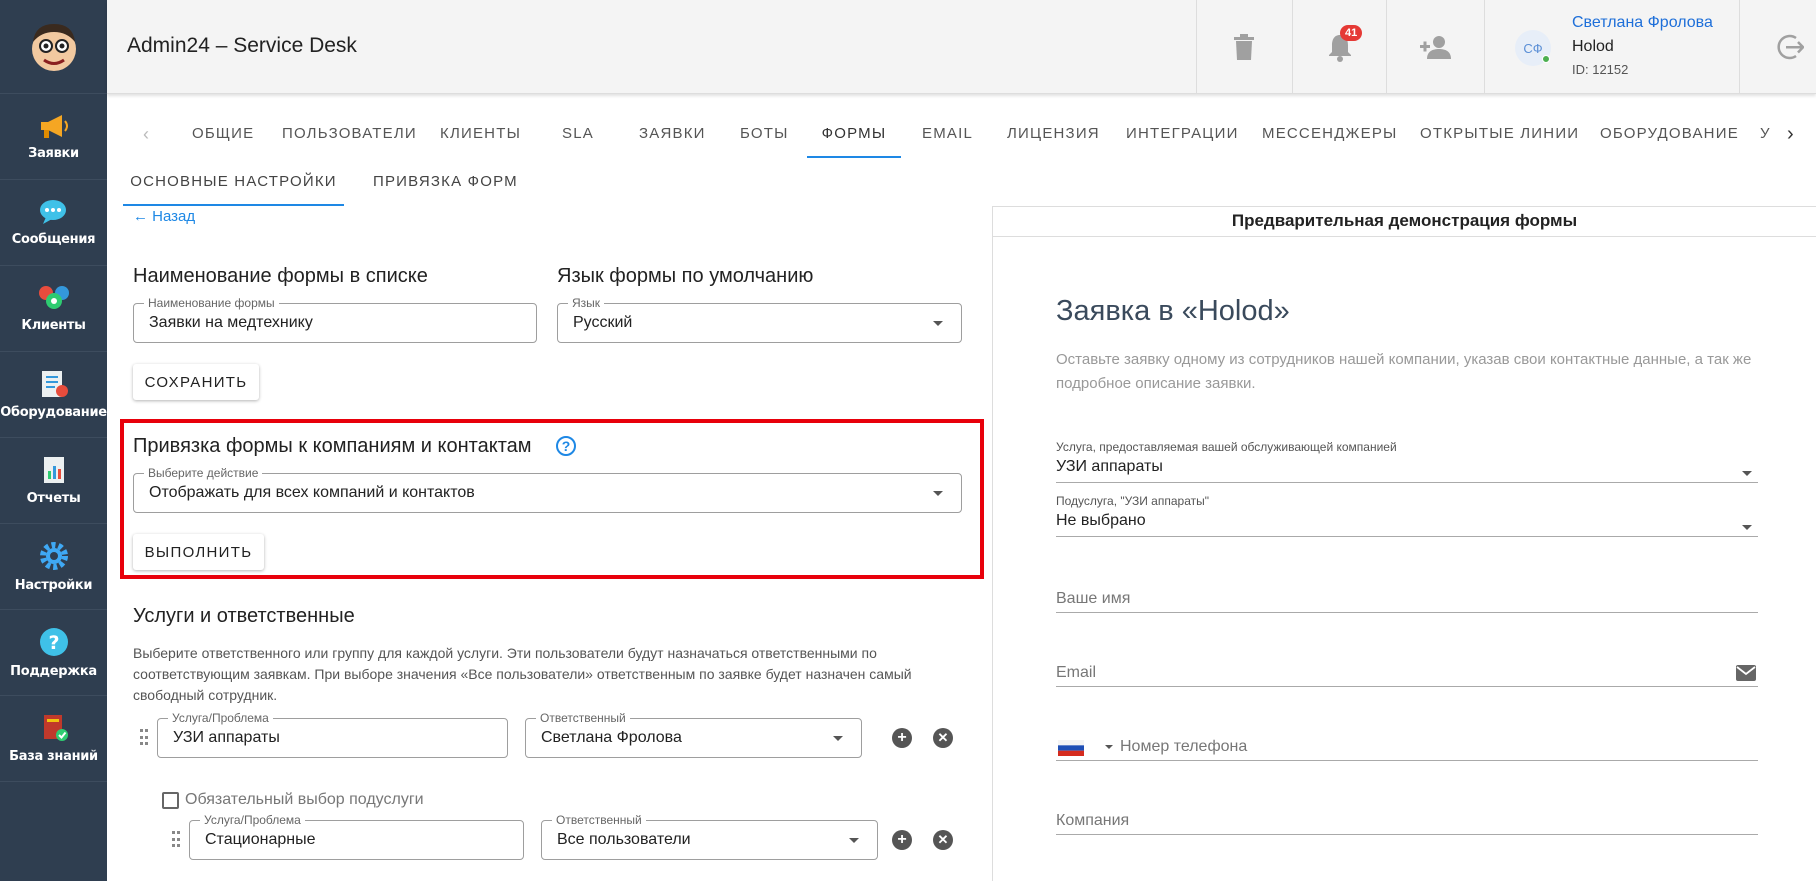 The width and height of the screenshot is (1816, 881). What do you see at coordinates (685, 276) in the screenshot?
I see `form-language-title: Язык формы по умолчанию` at bounding box center [685, 276].